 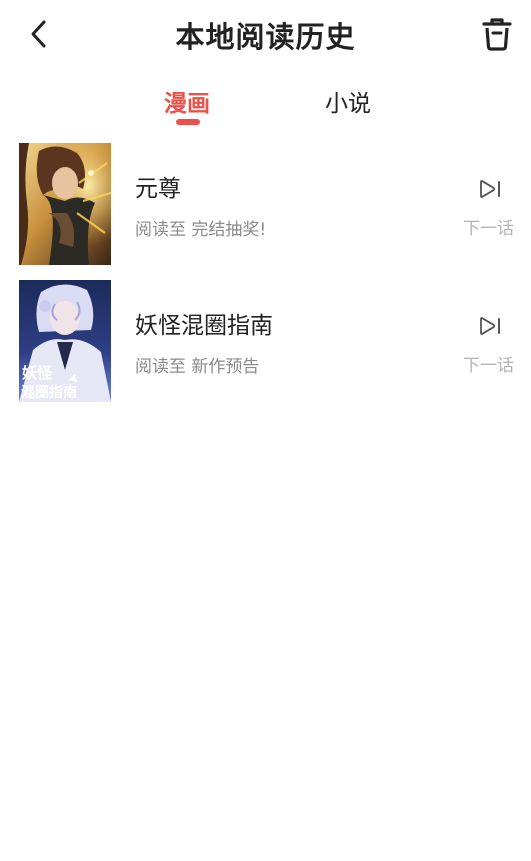 What do you see at coordinates (37, 373) in the screenshot?
I see `cover-title-art: 妖怪` at bounding box center [37, 373].